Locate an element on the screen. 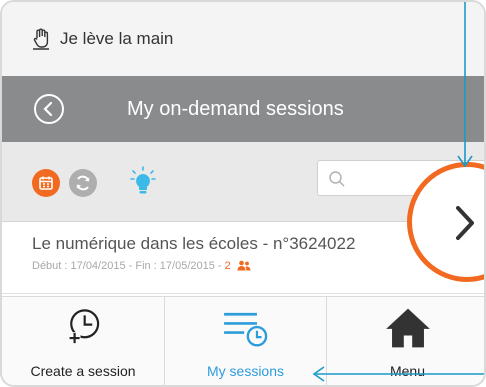  app-title: Je lève la main is located at coordinates (117, 38).